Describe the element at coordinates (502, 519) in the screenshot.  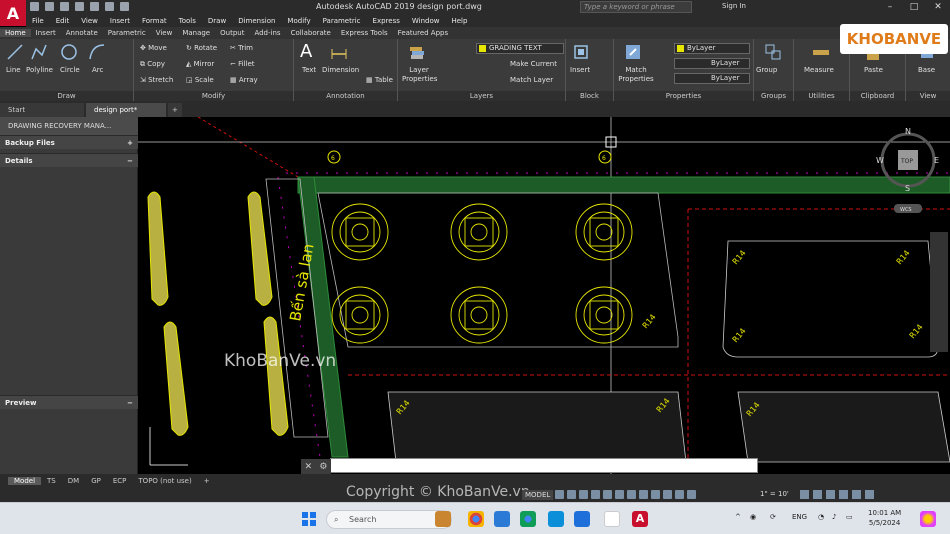
I see `edge-icon` at that location.